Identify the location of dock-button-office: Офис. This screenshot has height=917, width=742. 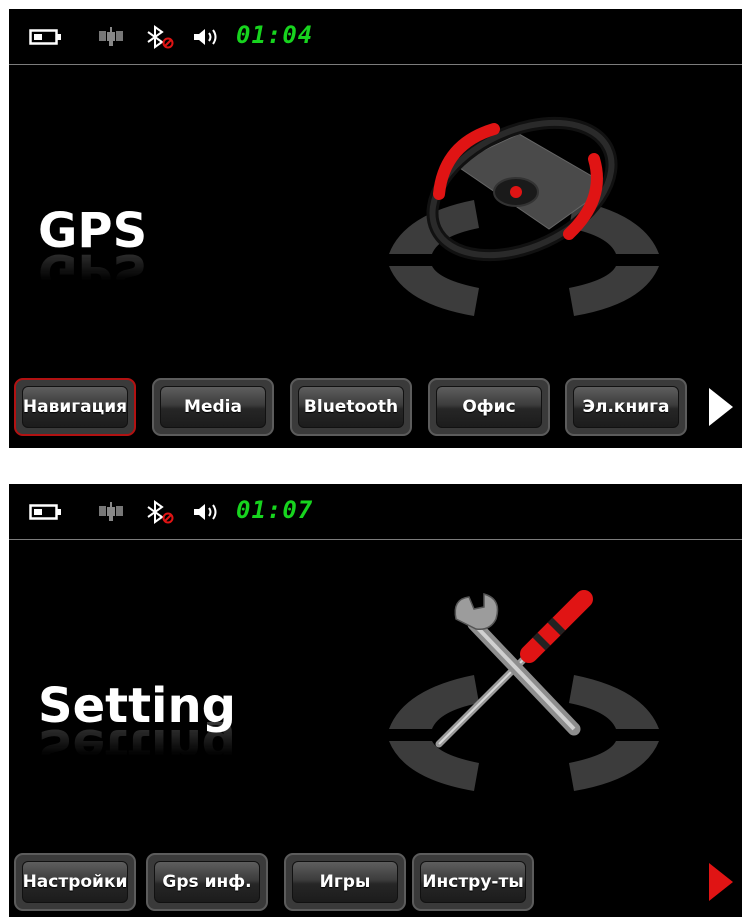
(489, 407).